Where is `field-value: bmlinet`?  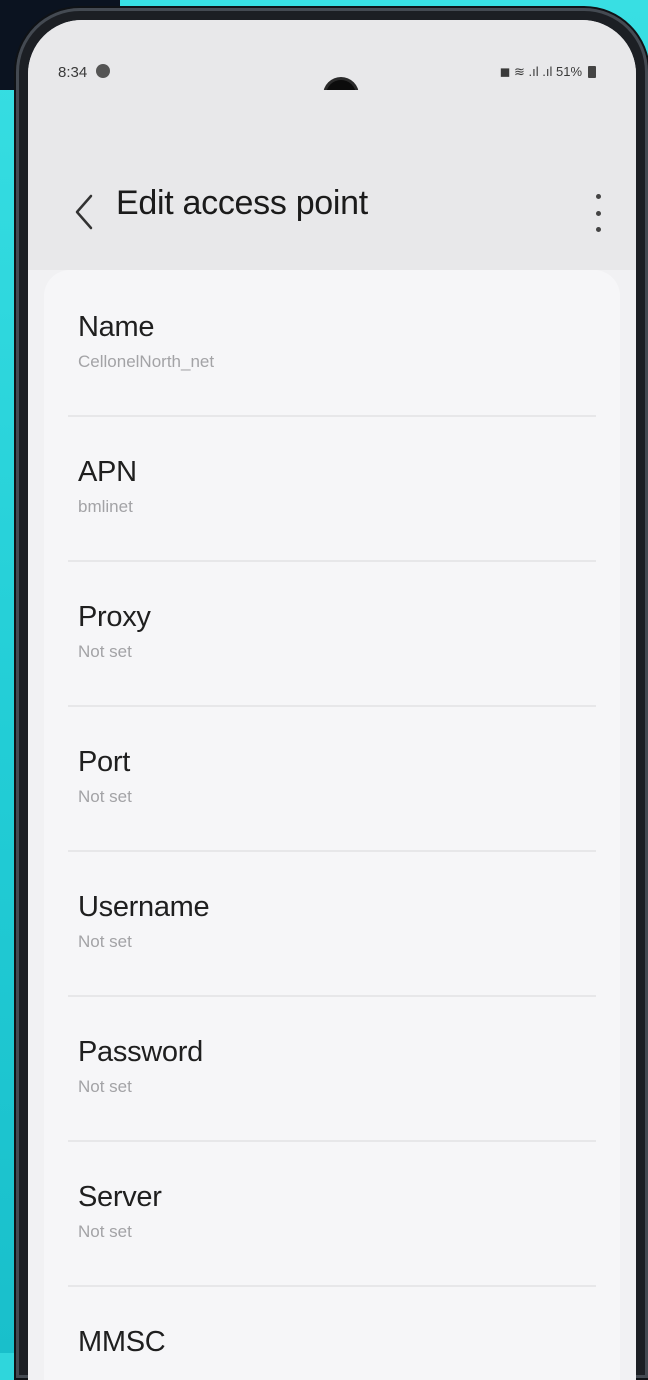
field-value: bmlinet is located at coordinates (105, 506).